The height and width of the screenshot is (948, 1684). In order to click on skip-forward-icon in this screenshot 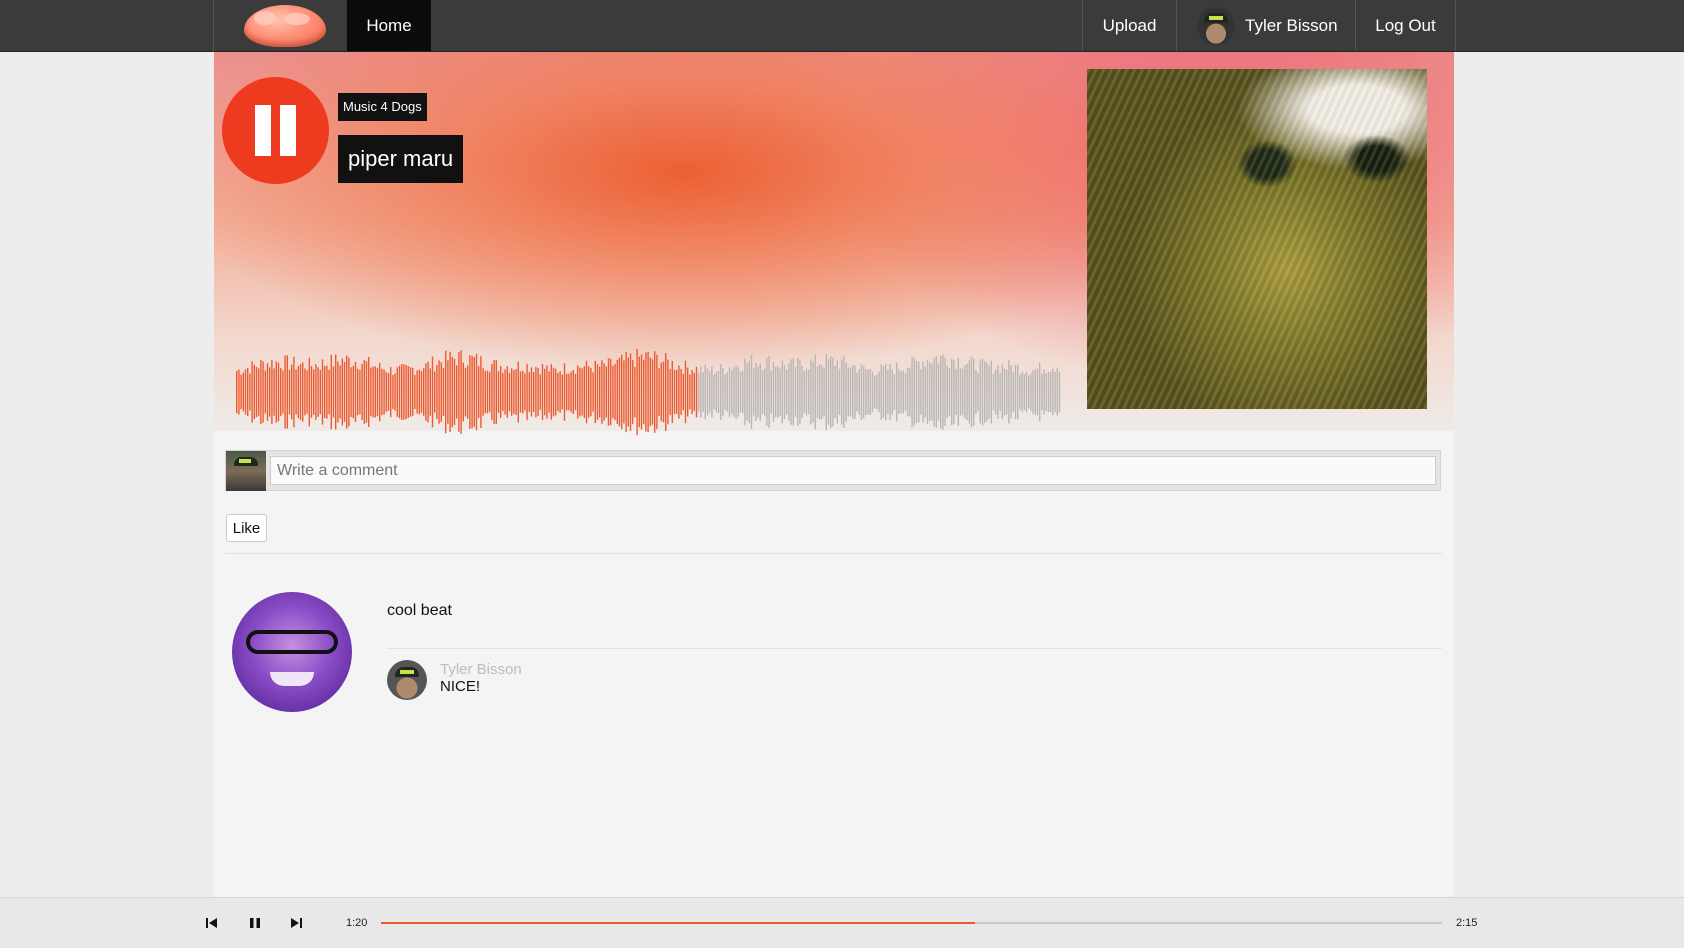, I will do `click(296, 923)`.